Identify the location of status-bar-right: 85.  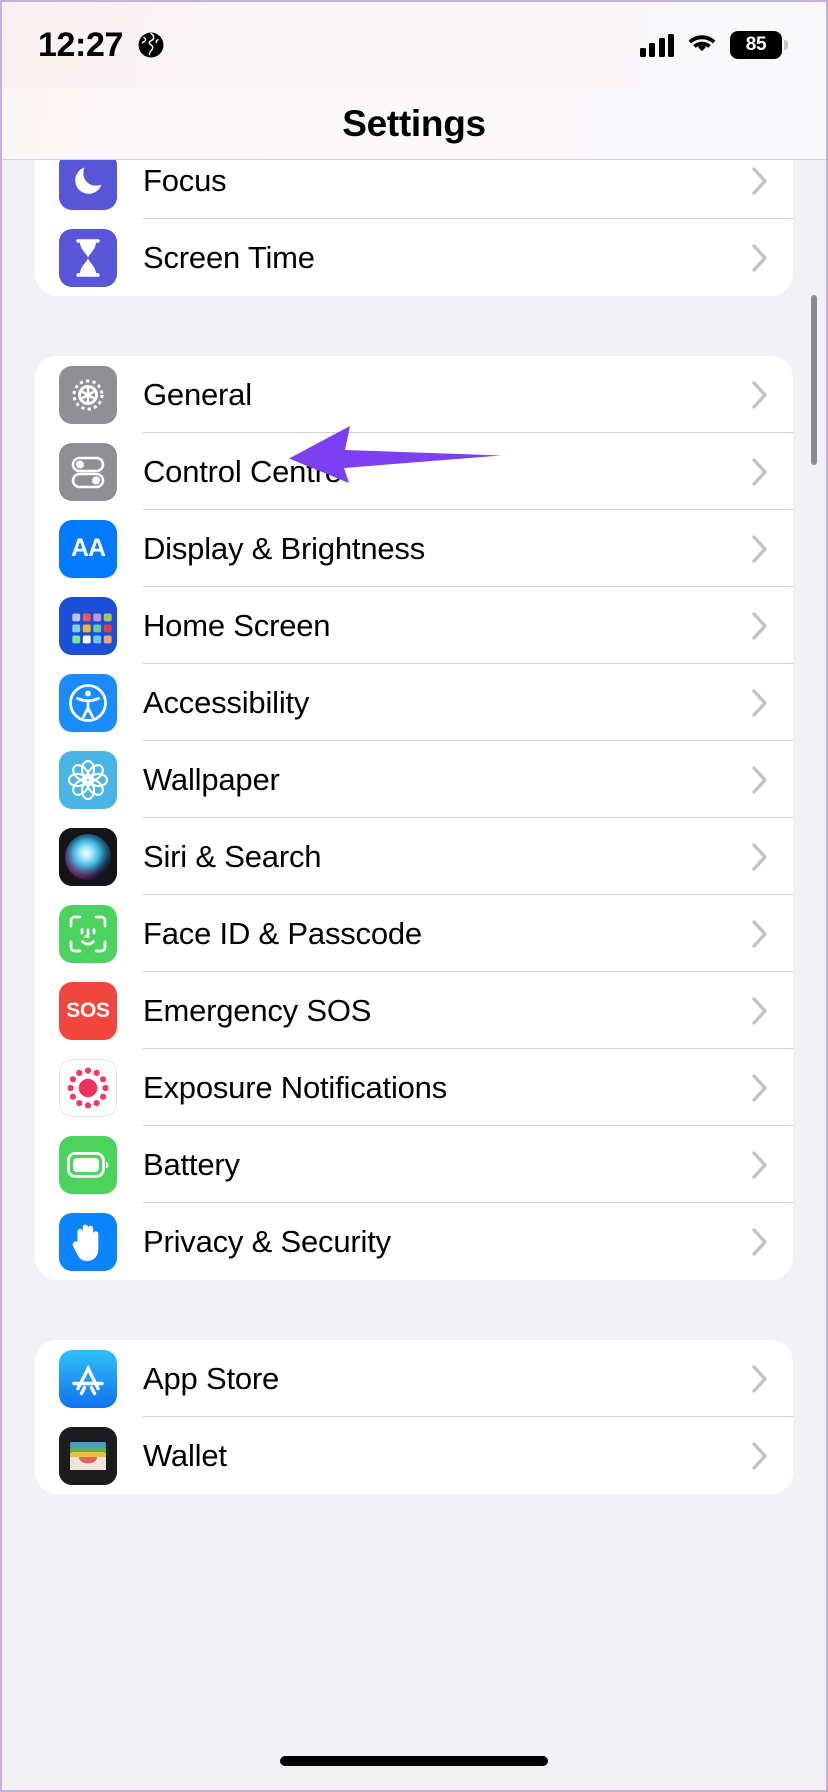
(713, 45).